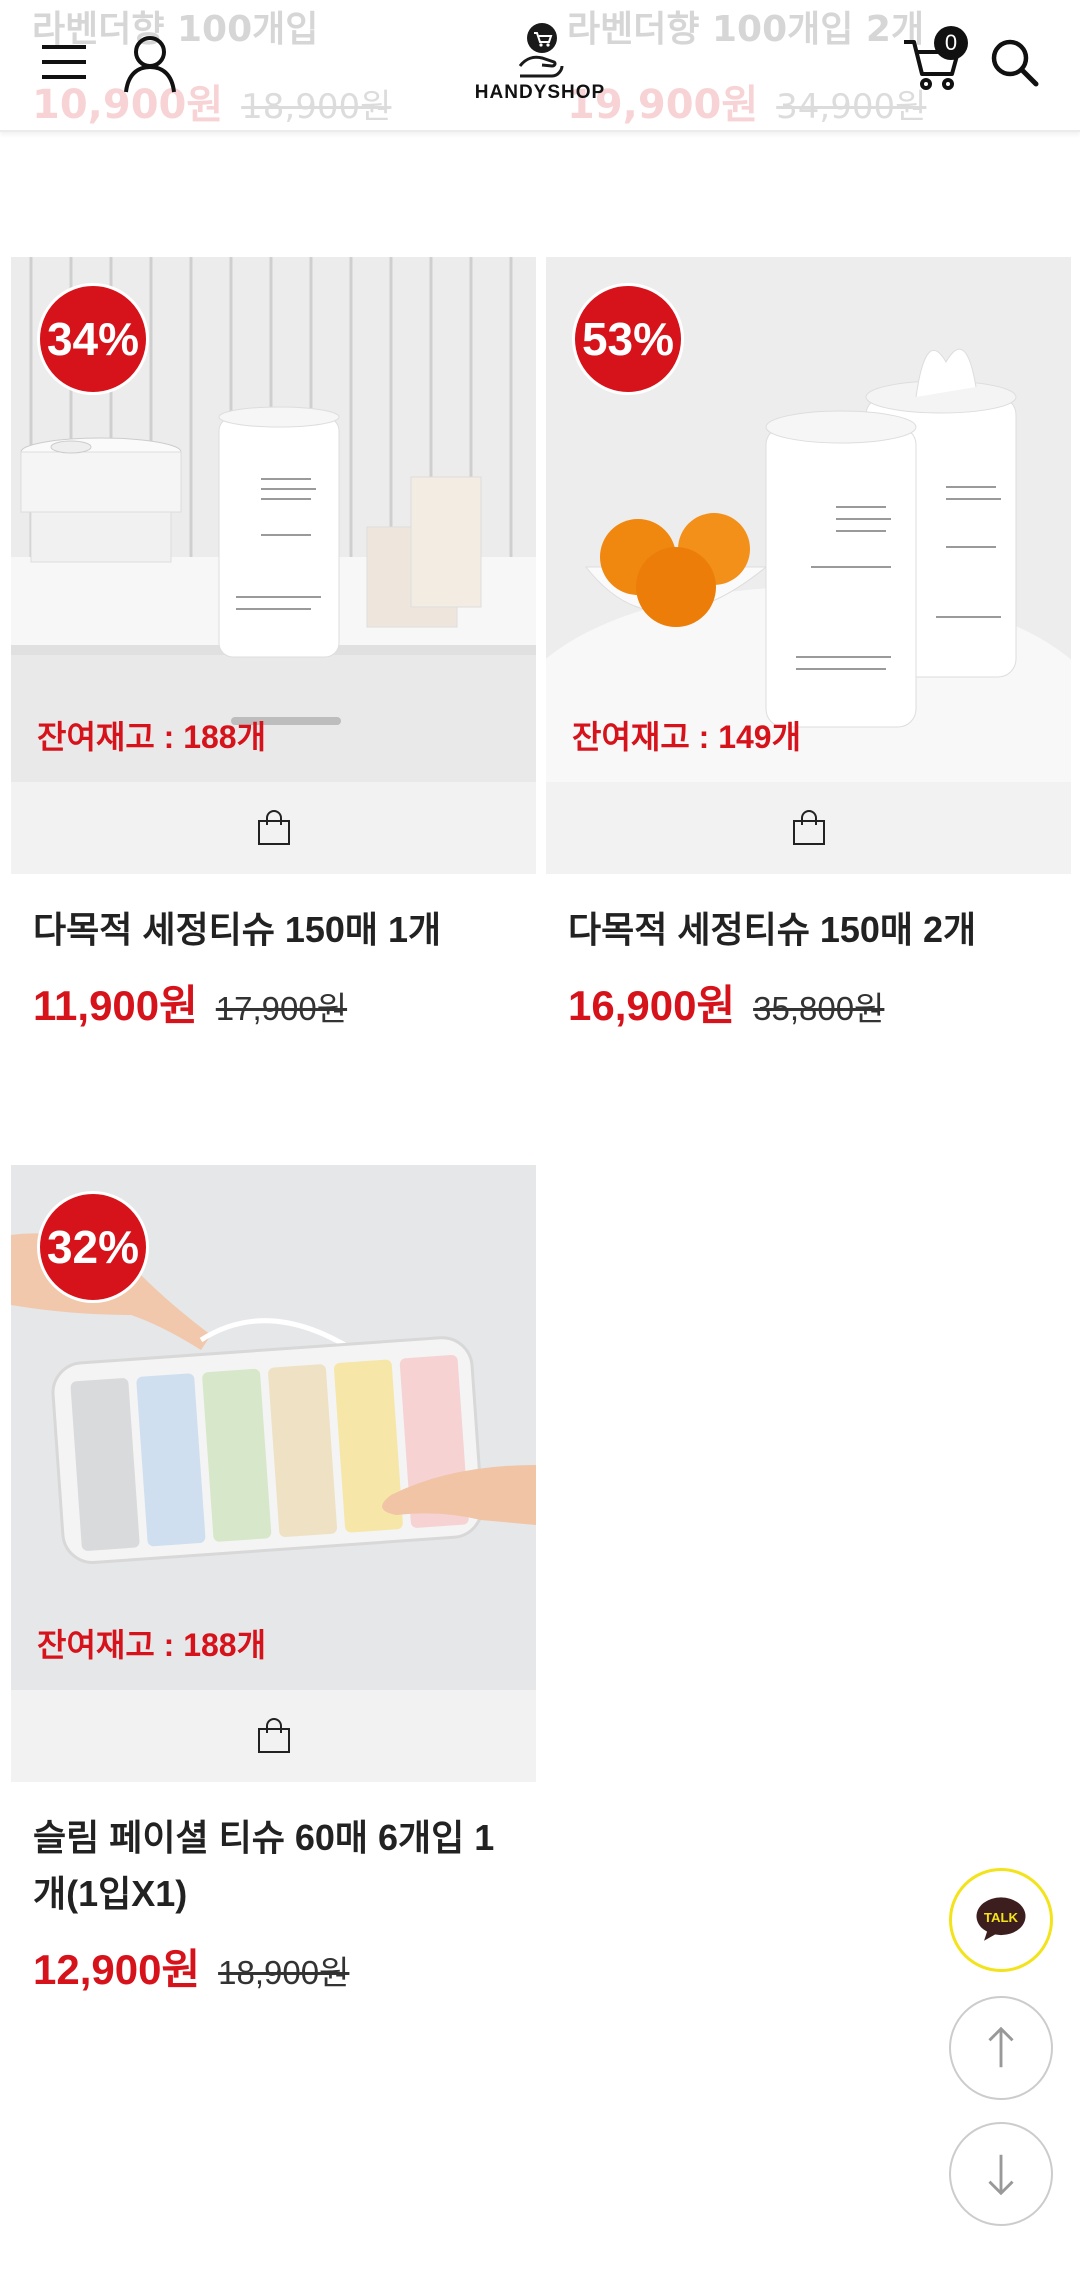 The width and height of the screenshot is (1080, 2284). I want to click on discount-badge: 53%, so click(628, 339).